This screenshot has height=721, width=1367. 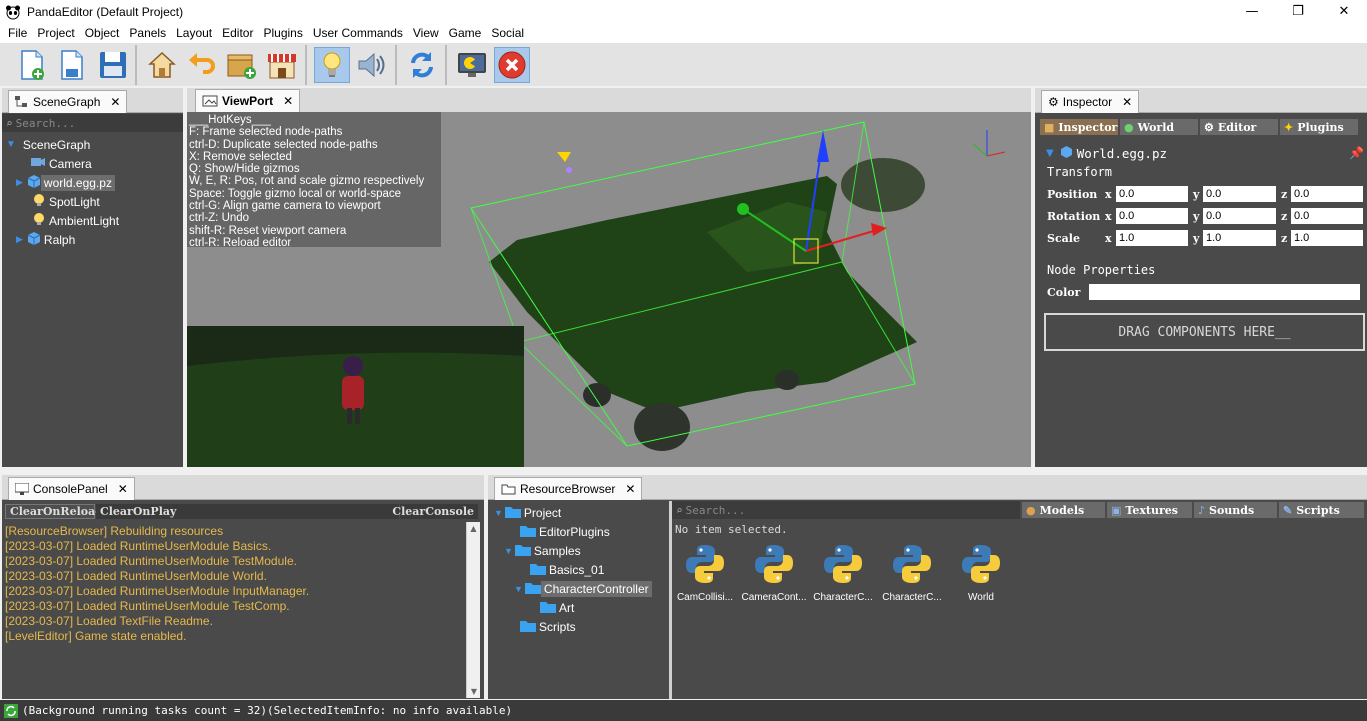 I want to click on res-tree-editorplugins: EditorPlugins, so click(x=566, y=531).